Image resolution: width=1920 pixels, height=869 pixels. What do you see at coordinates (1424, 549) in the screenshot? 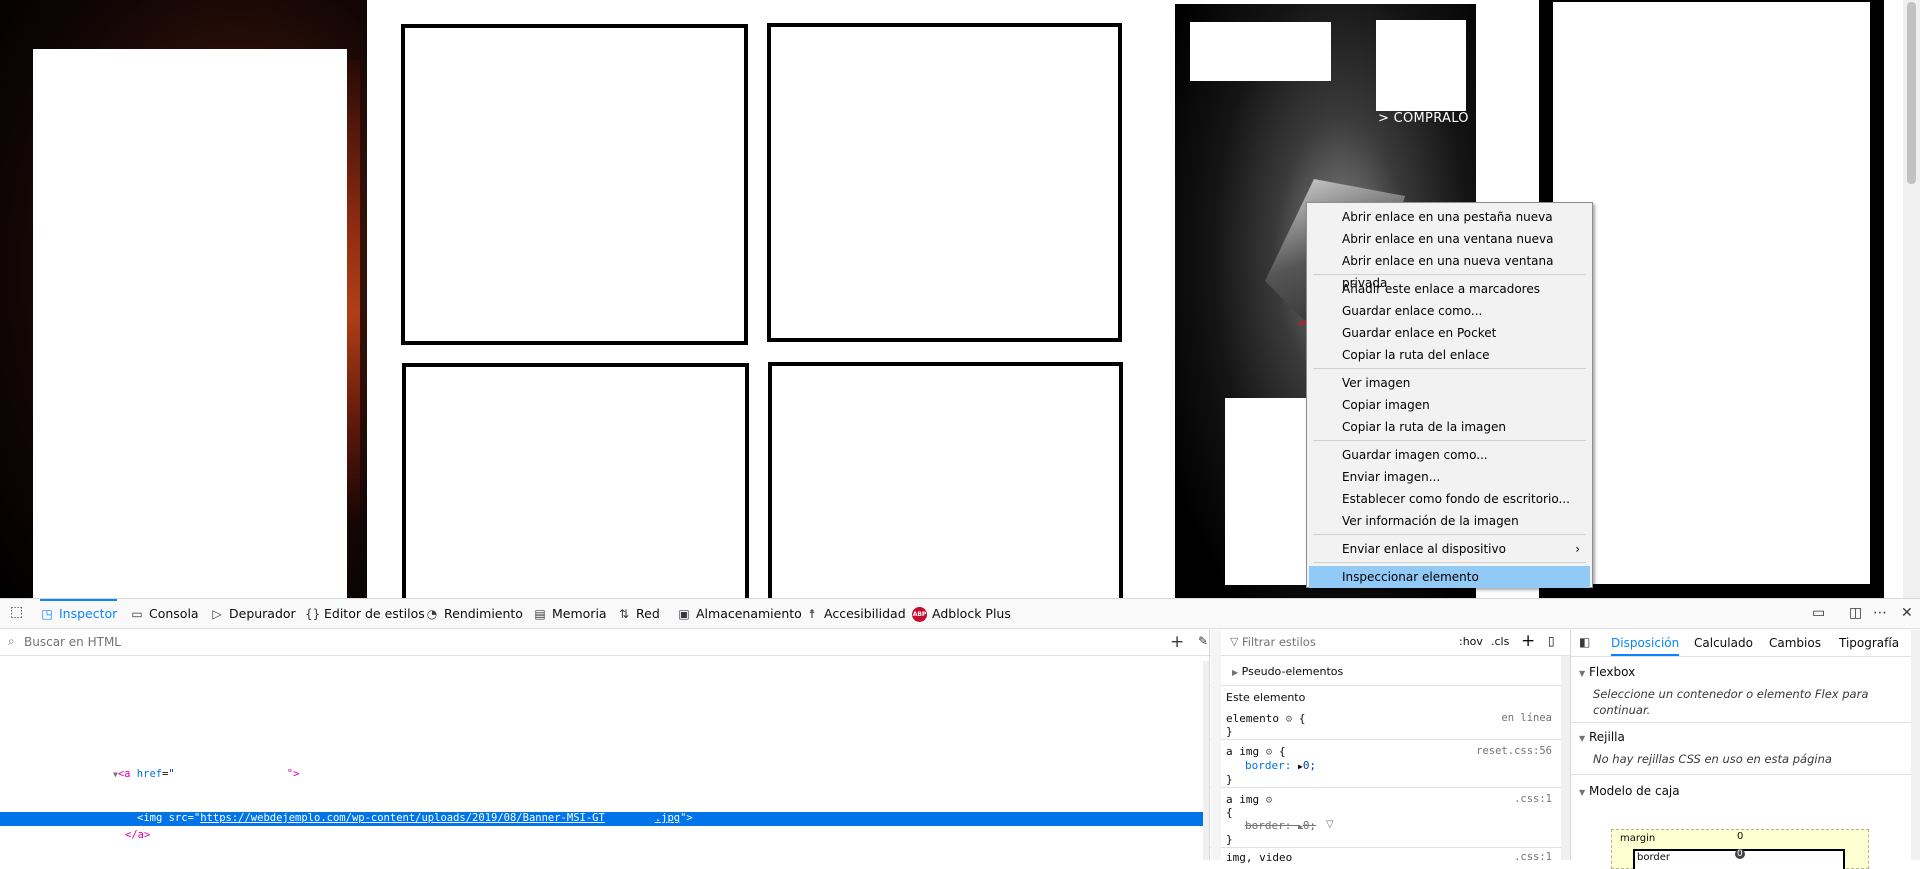
I see `menu-item-label: Enviar enlace al dispositivo` at bounding box center [1424, 549].